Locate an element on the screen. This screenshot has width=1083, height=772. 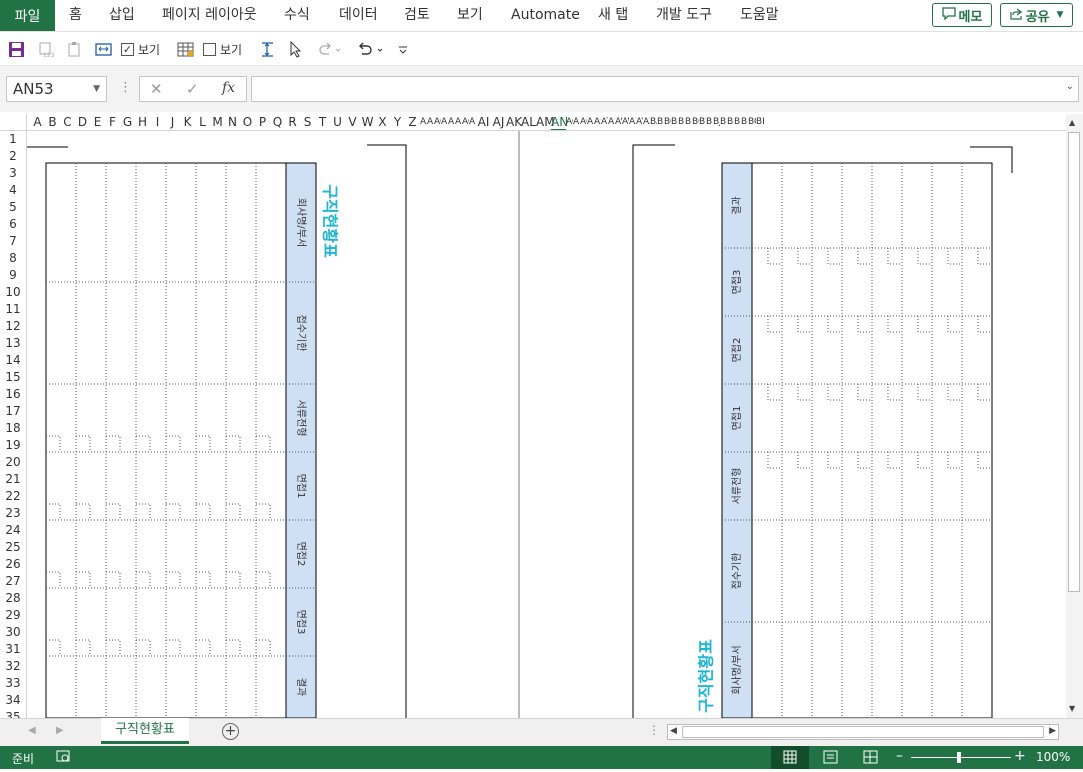
column-header-af: AF is located at coordinates (458, 122).